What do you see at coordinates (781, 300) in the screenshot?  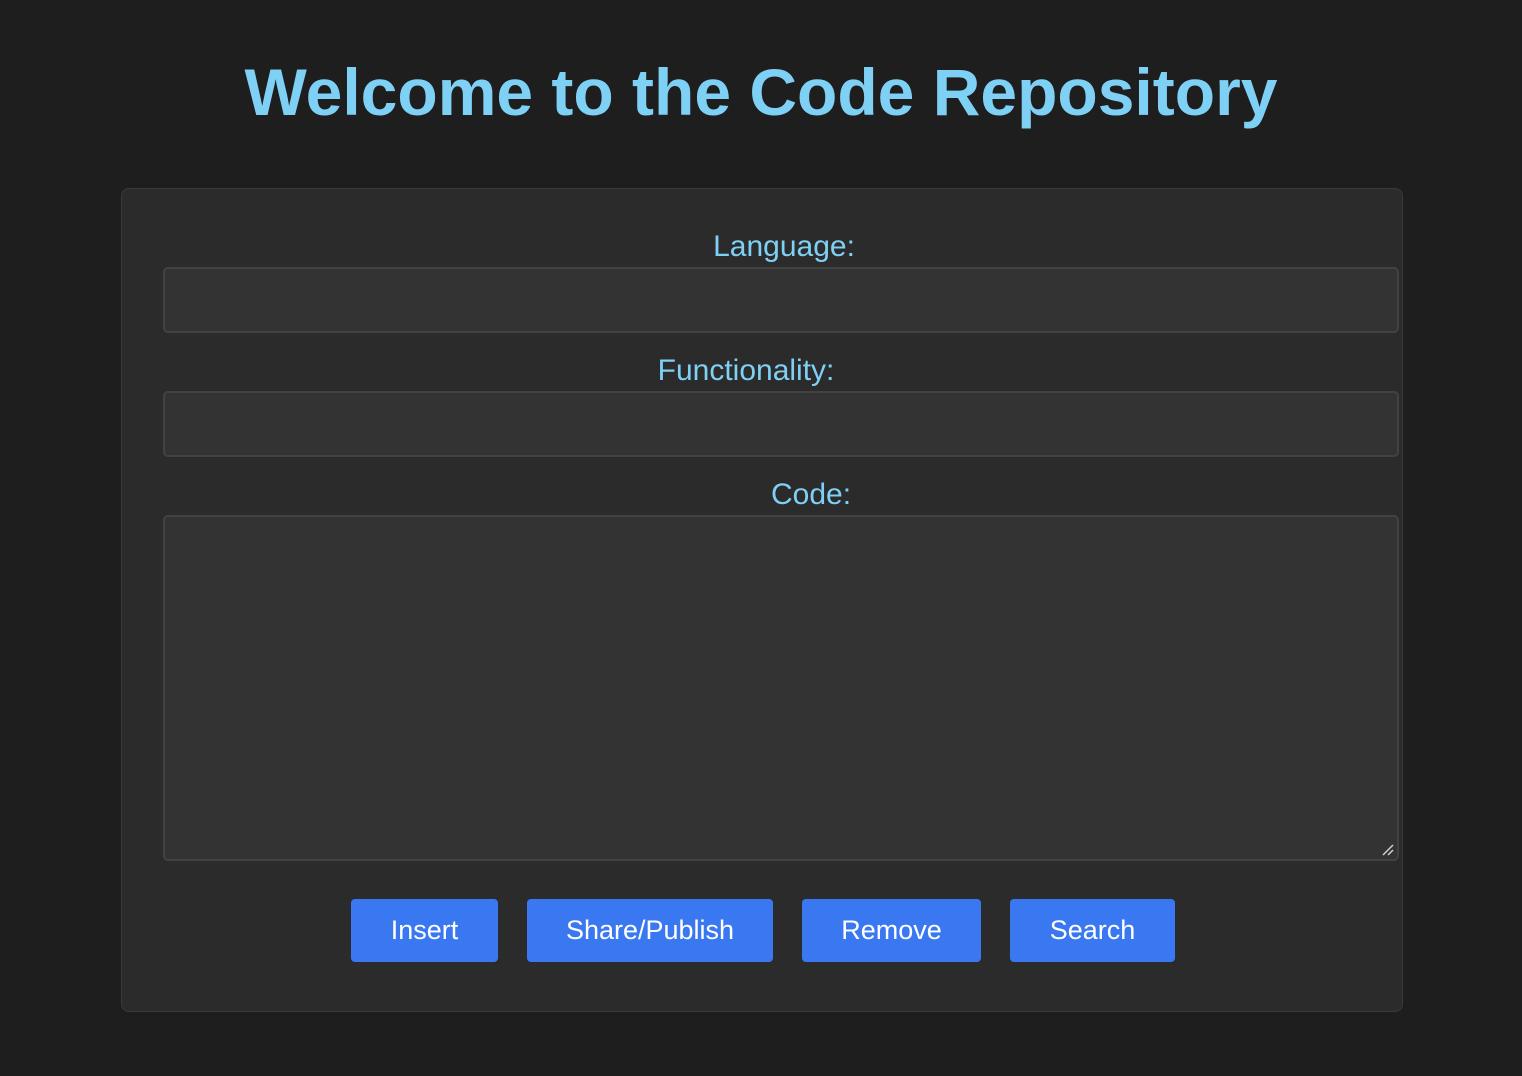 I see `language-input` at bounding box center [781, 300].